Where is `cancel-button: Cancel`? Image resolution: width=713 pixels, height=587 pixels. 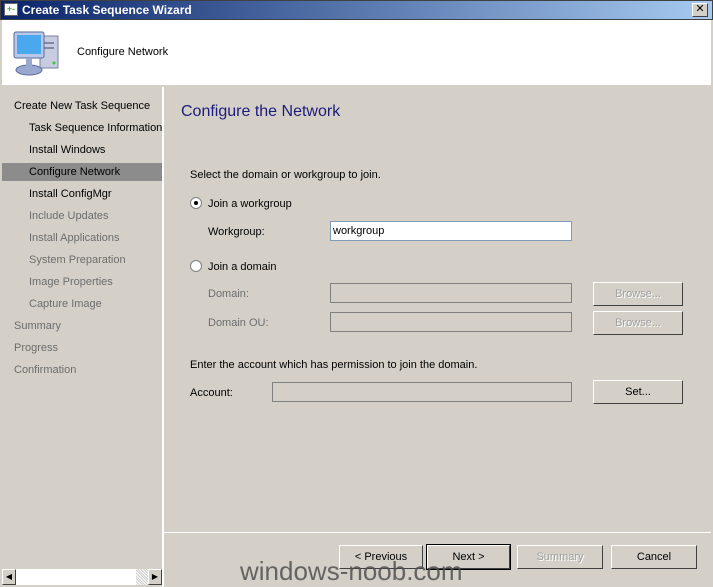
cancel-button: Cancel is located at coordinates (654, 557).